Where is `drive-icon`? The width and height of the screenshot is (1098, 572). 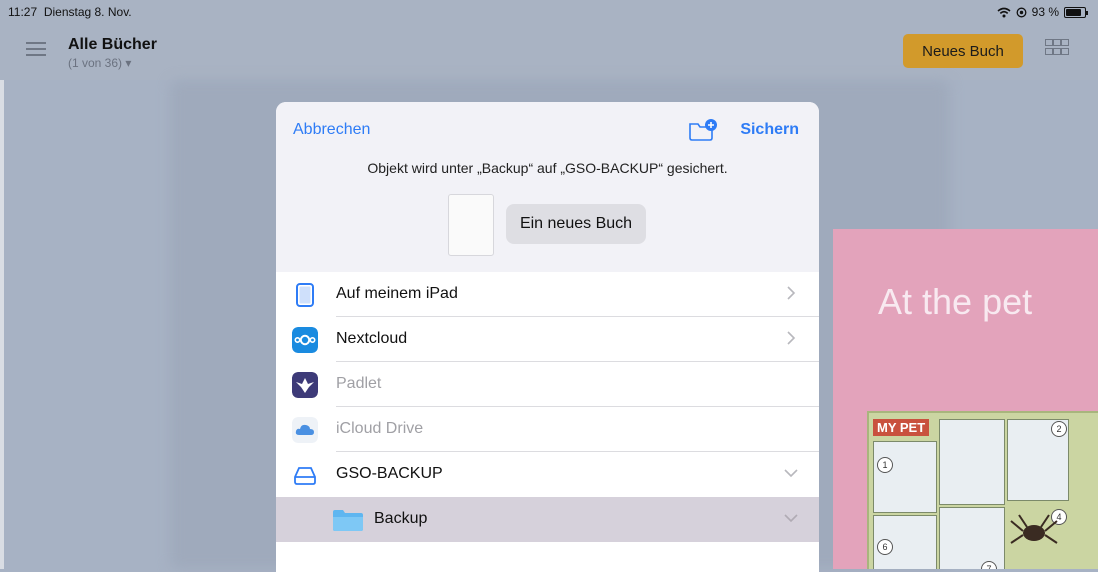 drive-icon is located at coordinates (305, 476).